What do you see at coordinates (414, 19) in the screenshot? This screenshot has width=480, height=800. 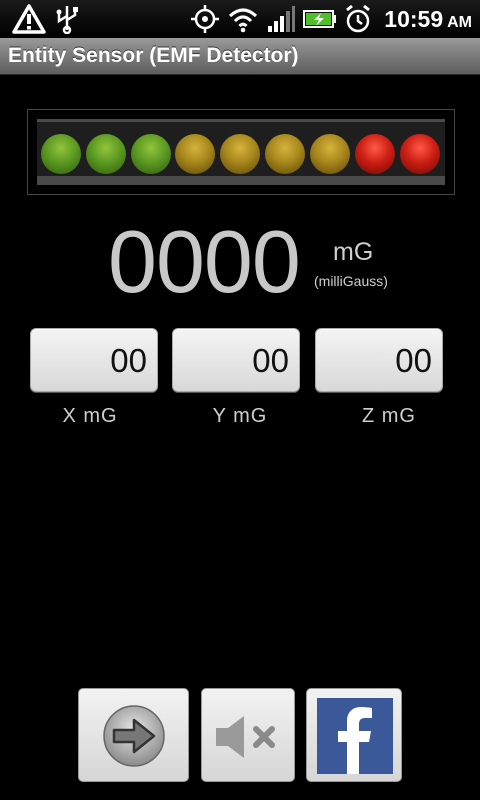 I see `clock-time: 10:59` at bounding box center [414, 19].